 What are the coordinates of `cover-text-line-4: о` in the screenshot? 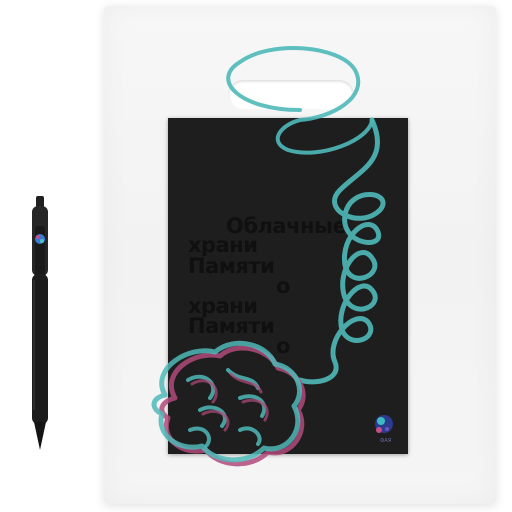 It's located at (283, 286).